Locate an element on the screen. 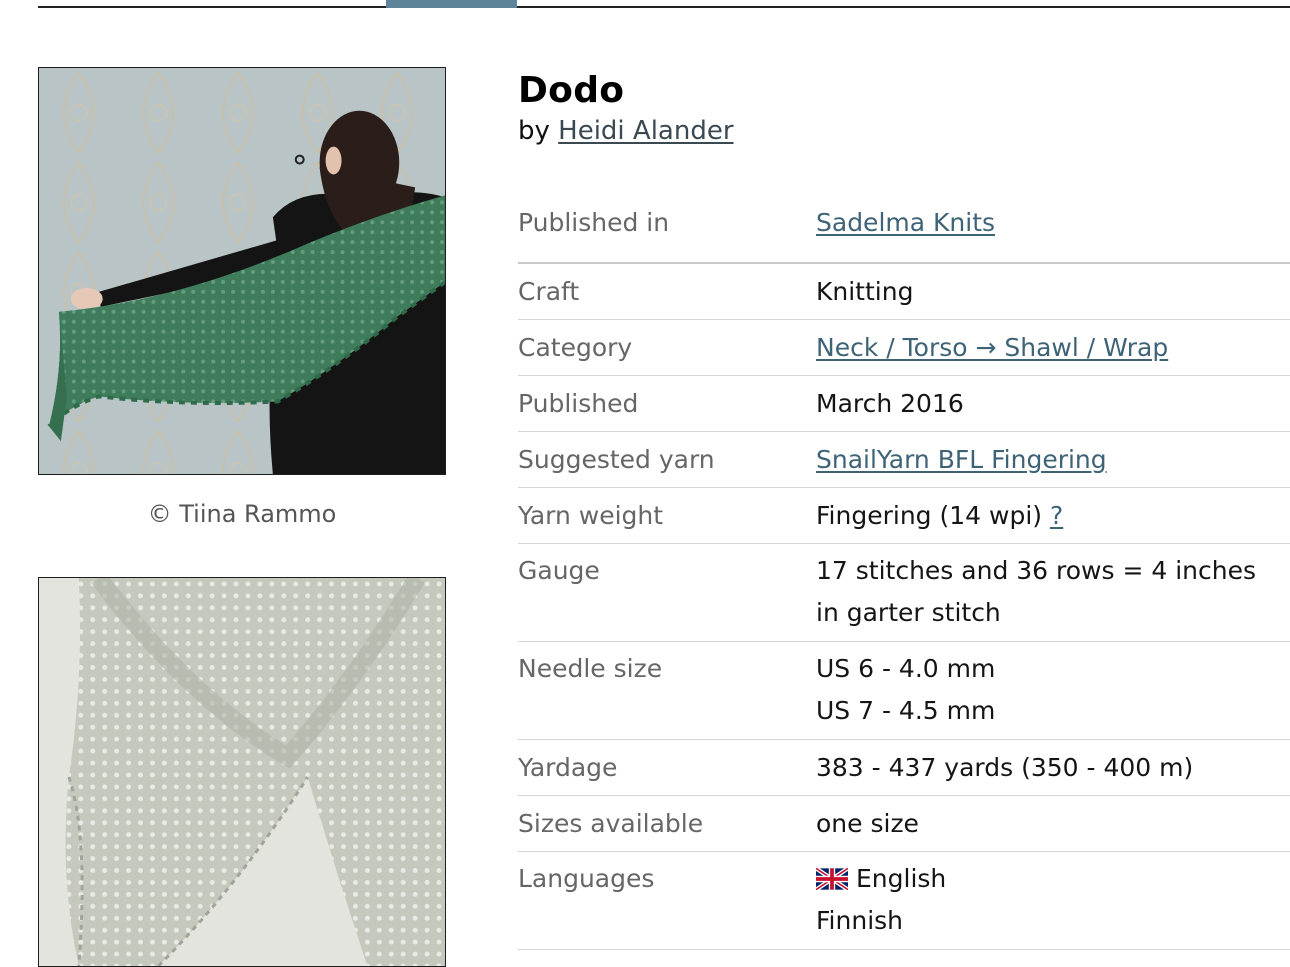  detail-value: Fingering (14 wpi) ? is located at coordinates (1053, 515).